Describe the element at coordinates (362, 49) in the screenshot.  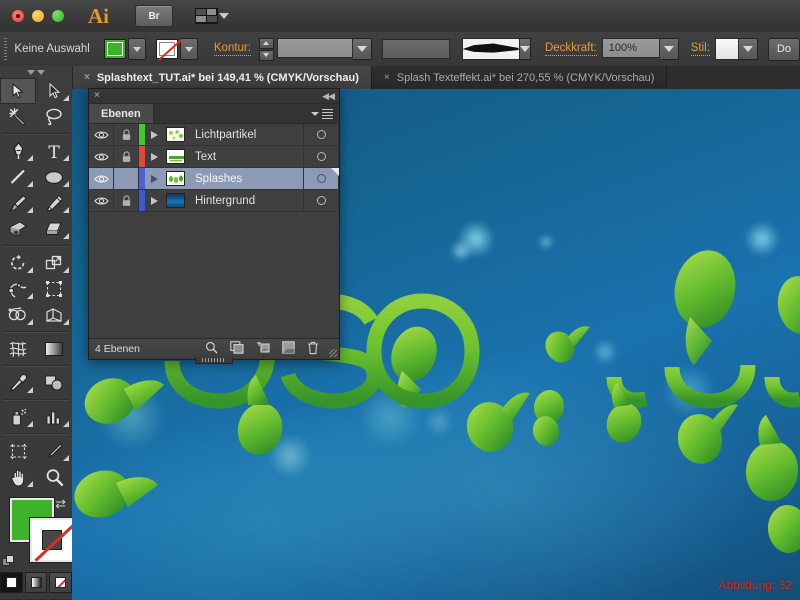
I see `stroke-weight-dropdown` at that location.